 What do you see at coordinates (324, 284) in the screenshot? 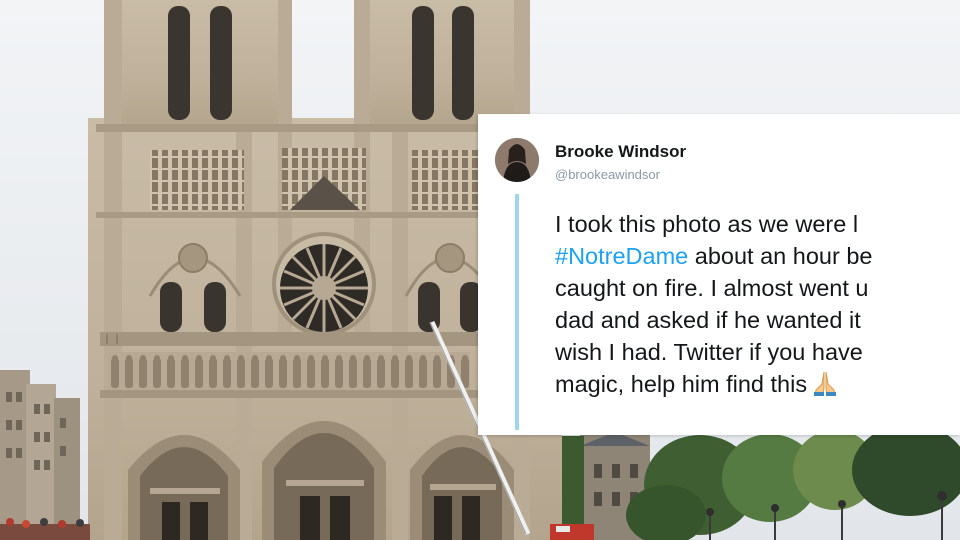
I see `rose-window` at bounding box center [324, 284].